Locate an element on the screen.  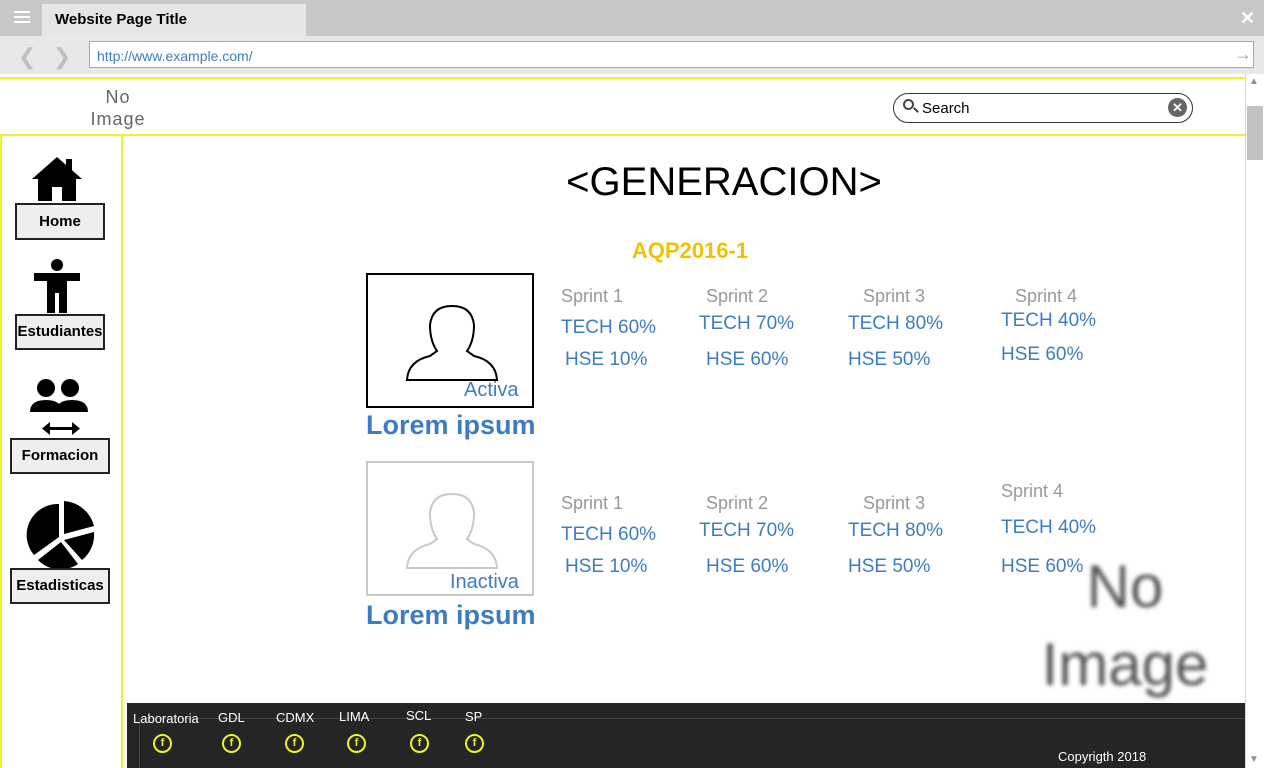
sidebar-item-formacion: Formacion is located at coordinates (60, 424).